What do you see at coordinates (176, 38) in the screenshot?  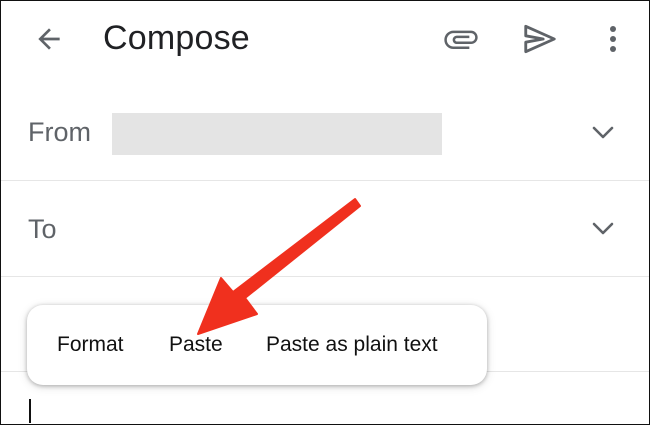 I see `page-title: Compose` at bounding box center [176, 38].